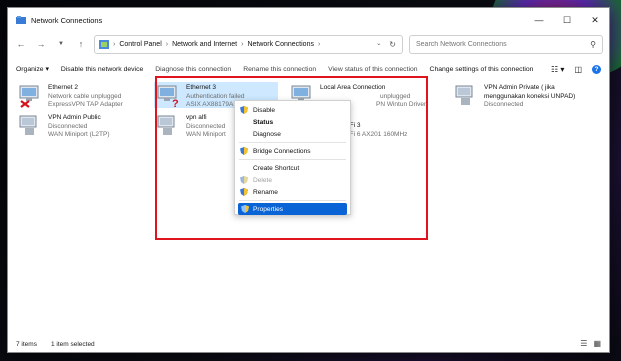 This screenshot has height=361, width=621. Describe the element at coordinates (41, 44) in the screenshot. I see `forward-arrow-icon: →` at that location.